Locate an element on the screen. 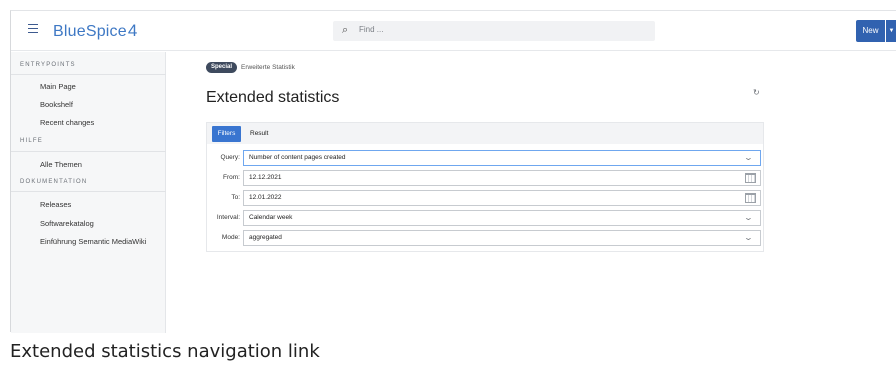  interval-value: Calendar week is located at coordinates (271, 217).